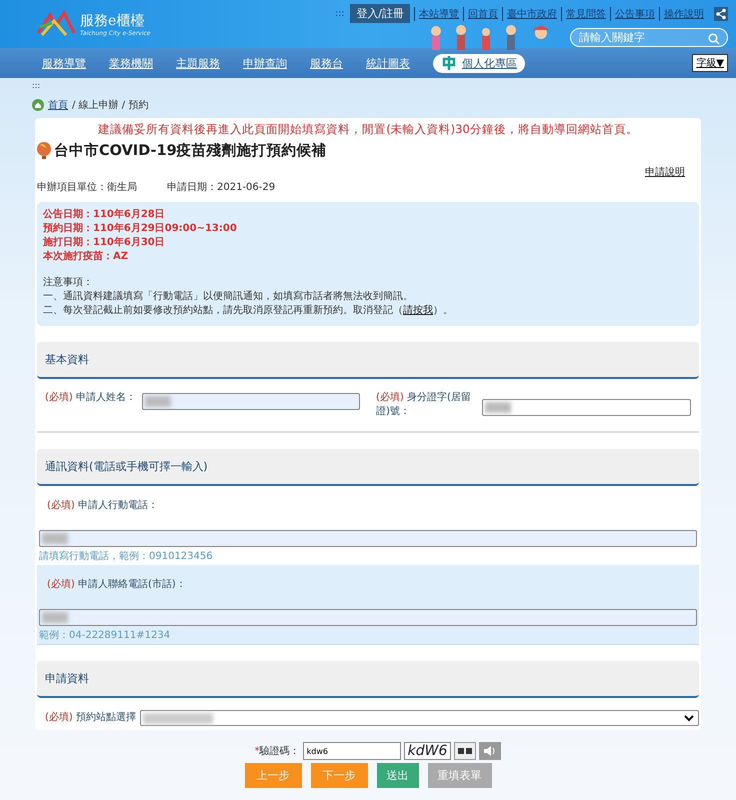  Describe the element at coordinates (228, 297) in the screenshot. I see `note-text: 一、通訊資料建議填寫「行動電話」以便簡訊通知，如填寫市話者將無法收到簡訊。` at that location.